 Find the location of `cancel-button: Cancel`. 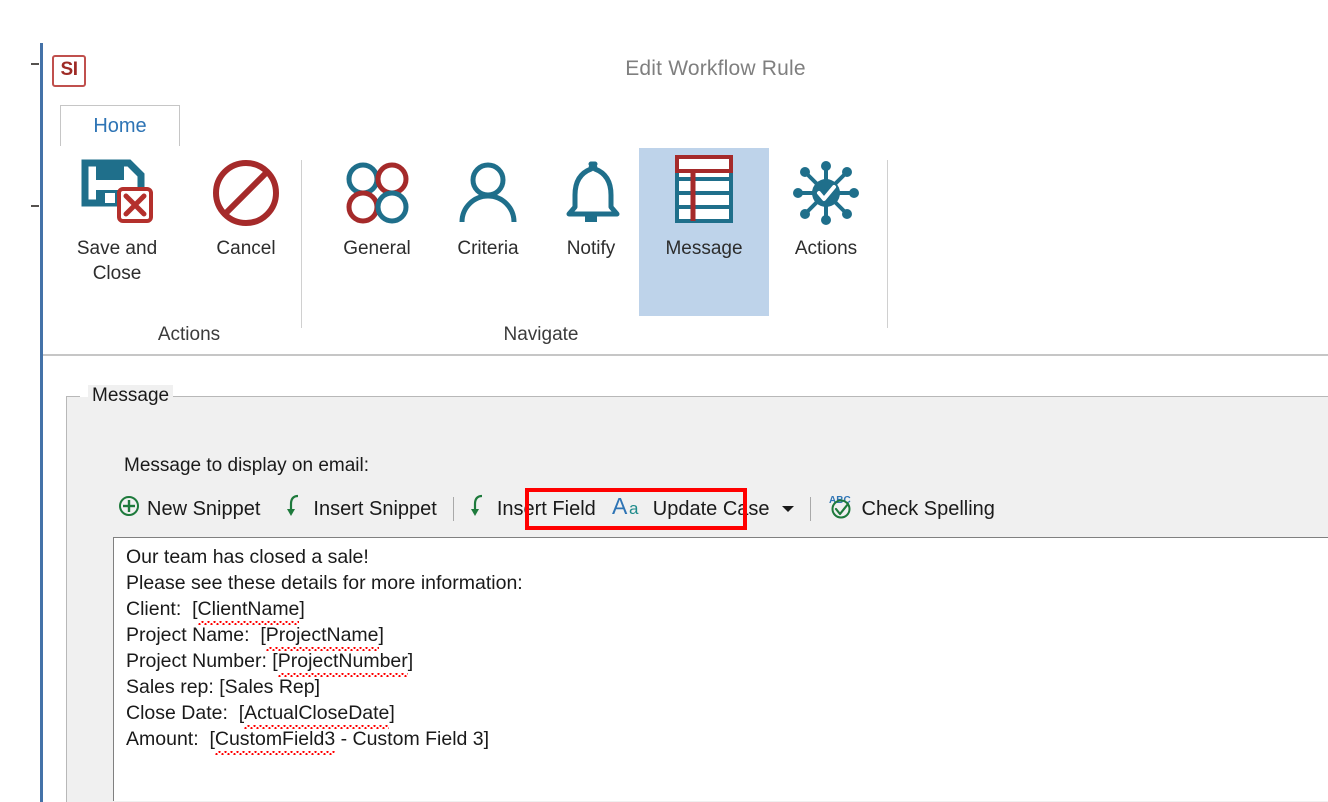

cancel-button: Cancel is located at coordinates (246, 207).